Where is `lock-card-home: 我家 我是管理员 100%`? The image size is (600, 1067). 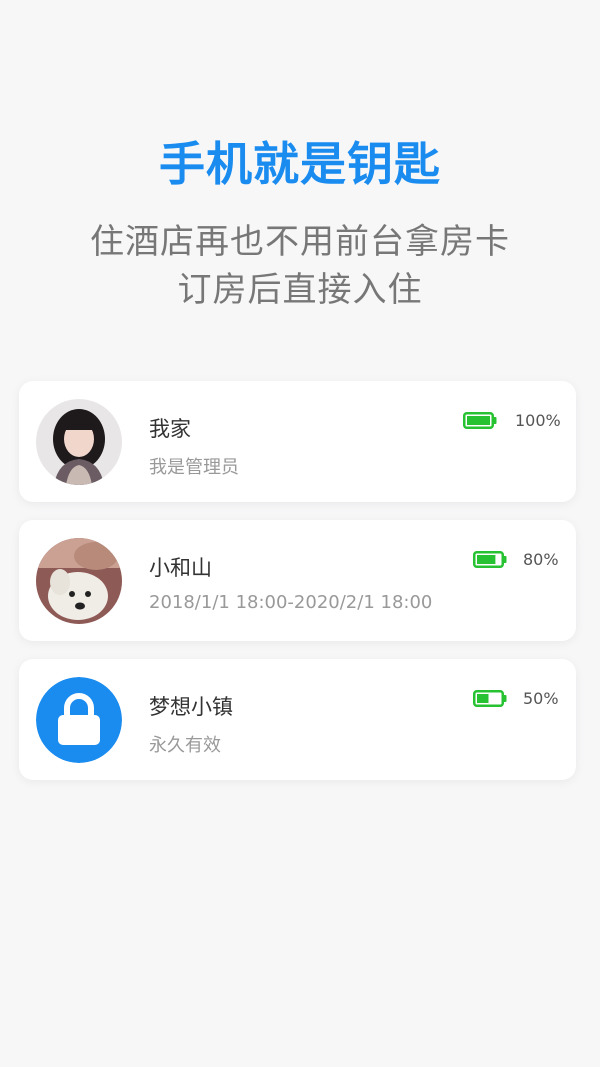 lock-card-home: 我家 我是管理员 100% is located at coordinates (297, 441).